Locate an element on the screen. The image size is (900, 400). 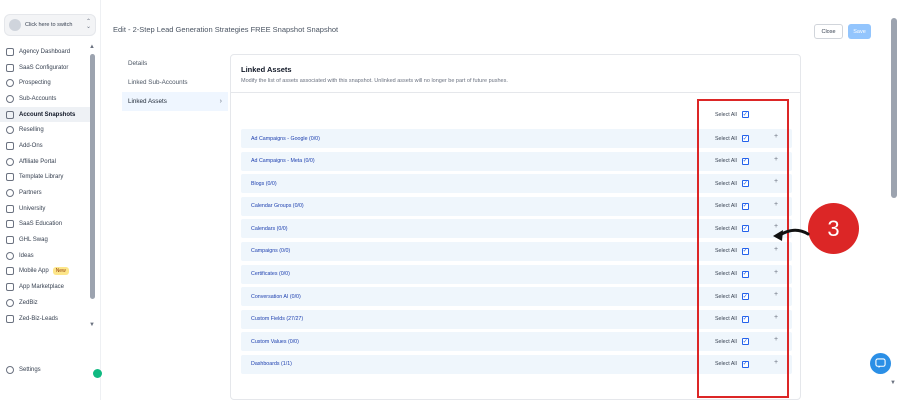
sidebar-item-label: Affiliate Portal is located at coordinates (37, 161).